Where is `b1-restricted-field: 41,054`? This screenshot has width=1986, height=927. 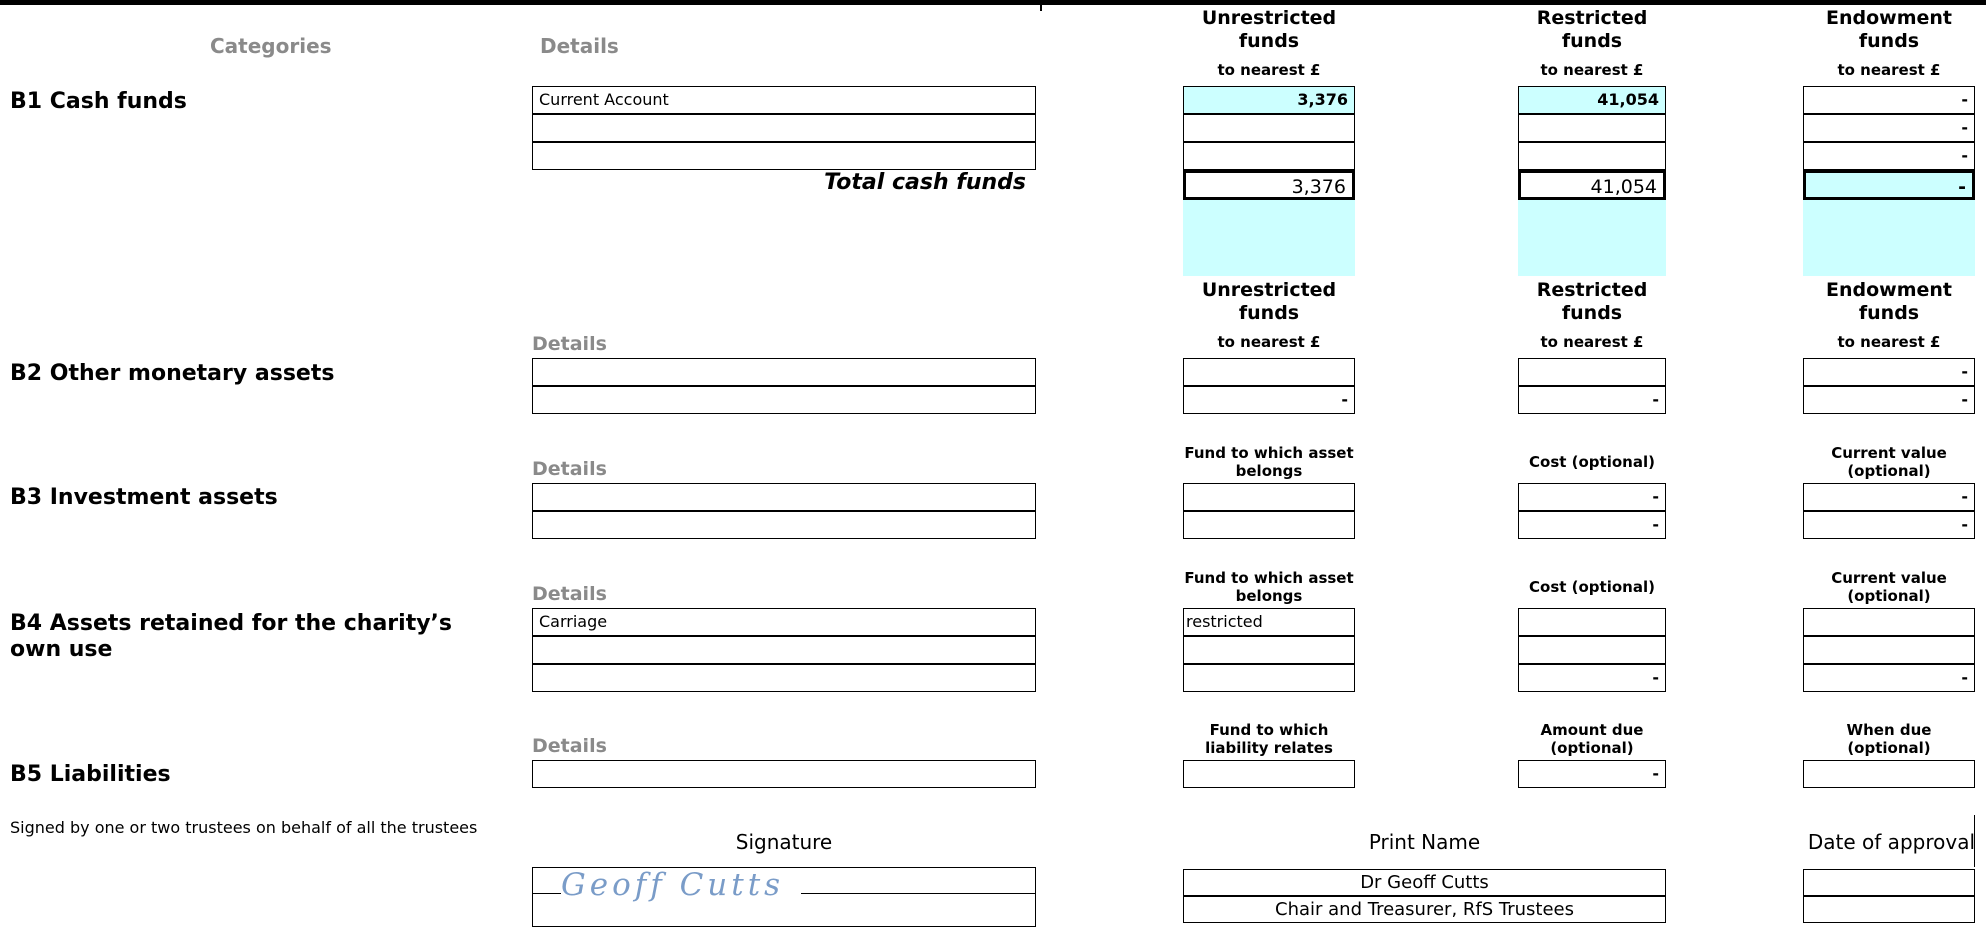 b1-restricted-field: 41,054 is located at coordinates (1592, 100).